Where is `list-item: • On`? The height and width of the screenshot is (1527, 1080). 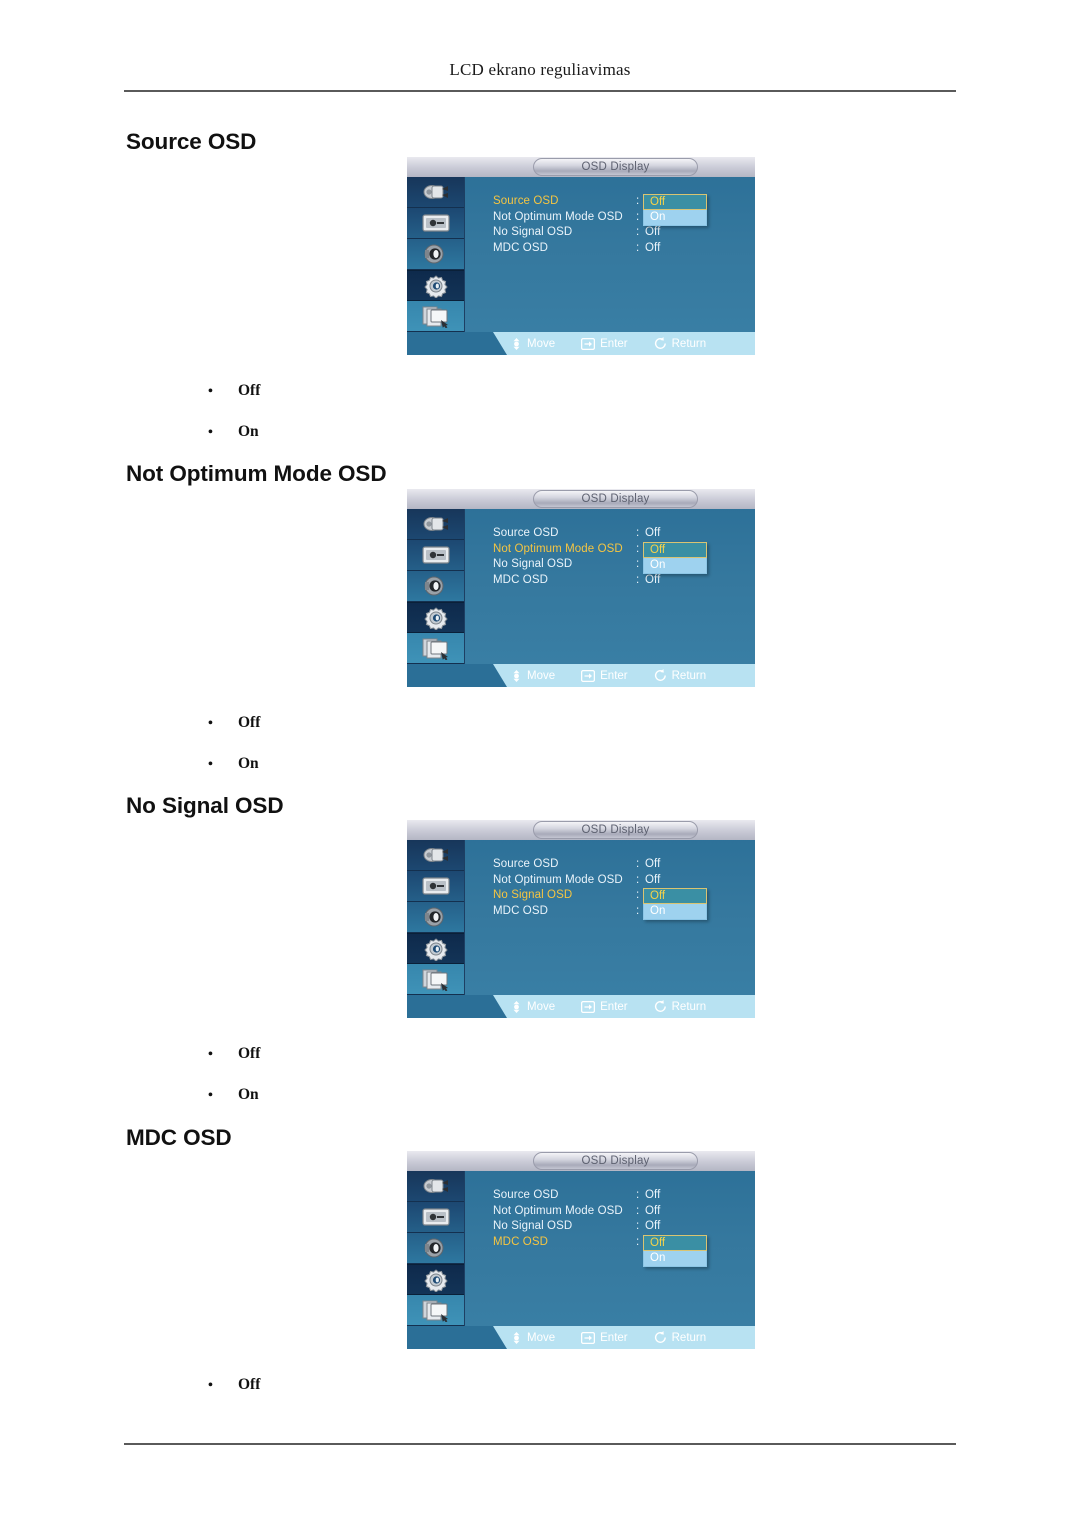
list-item: • On is located at coordinates (233, 1095).